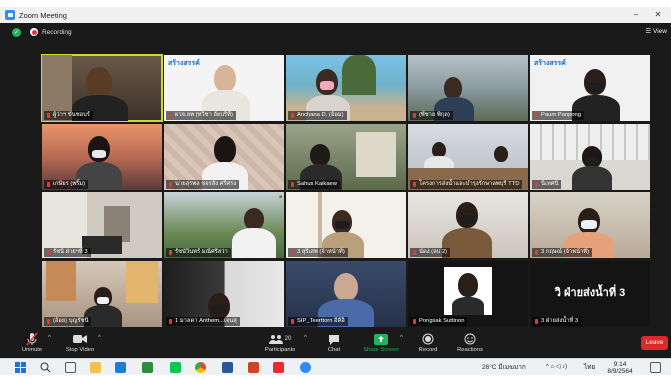  Describe the element at coordinates (318, 321) in the screenshot. I see `participant-name: SIP_Teerttorn อีดีอิ` at that location.